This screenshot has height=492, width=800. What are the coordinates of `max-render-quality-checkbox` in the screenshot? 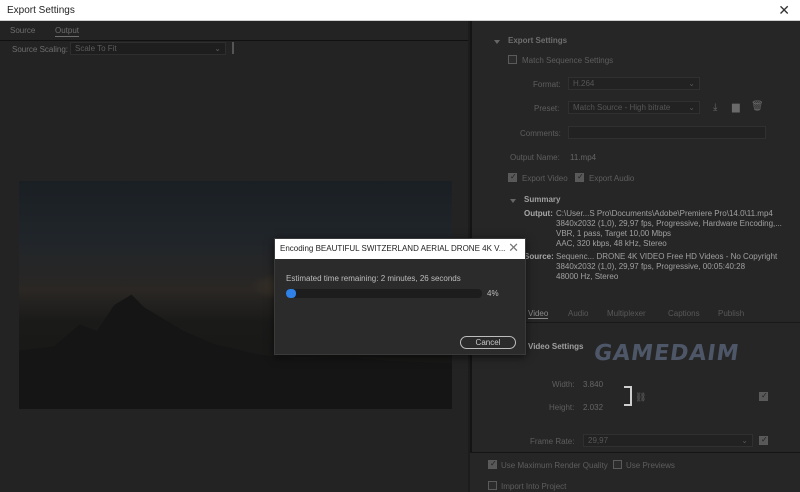 It's located at (492, 464).